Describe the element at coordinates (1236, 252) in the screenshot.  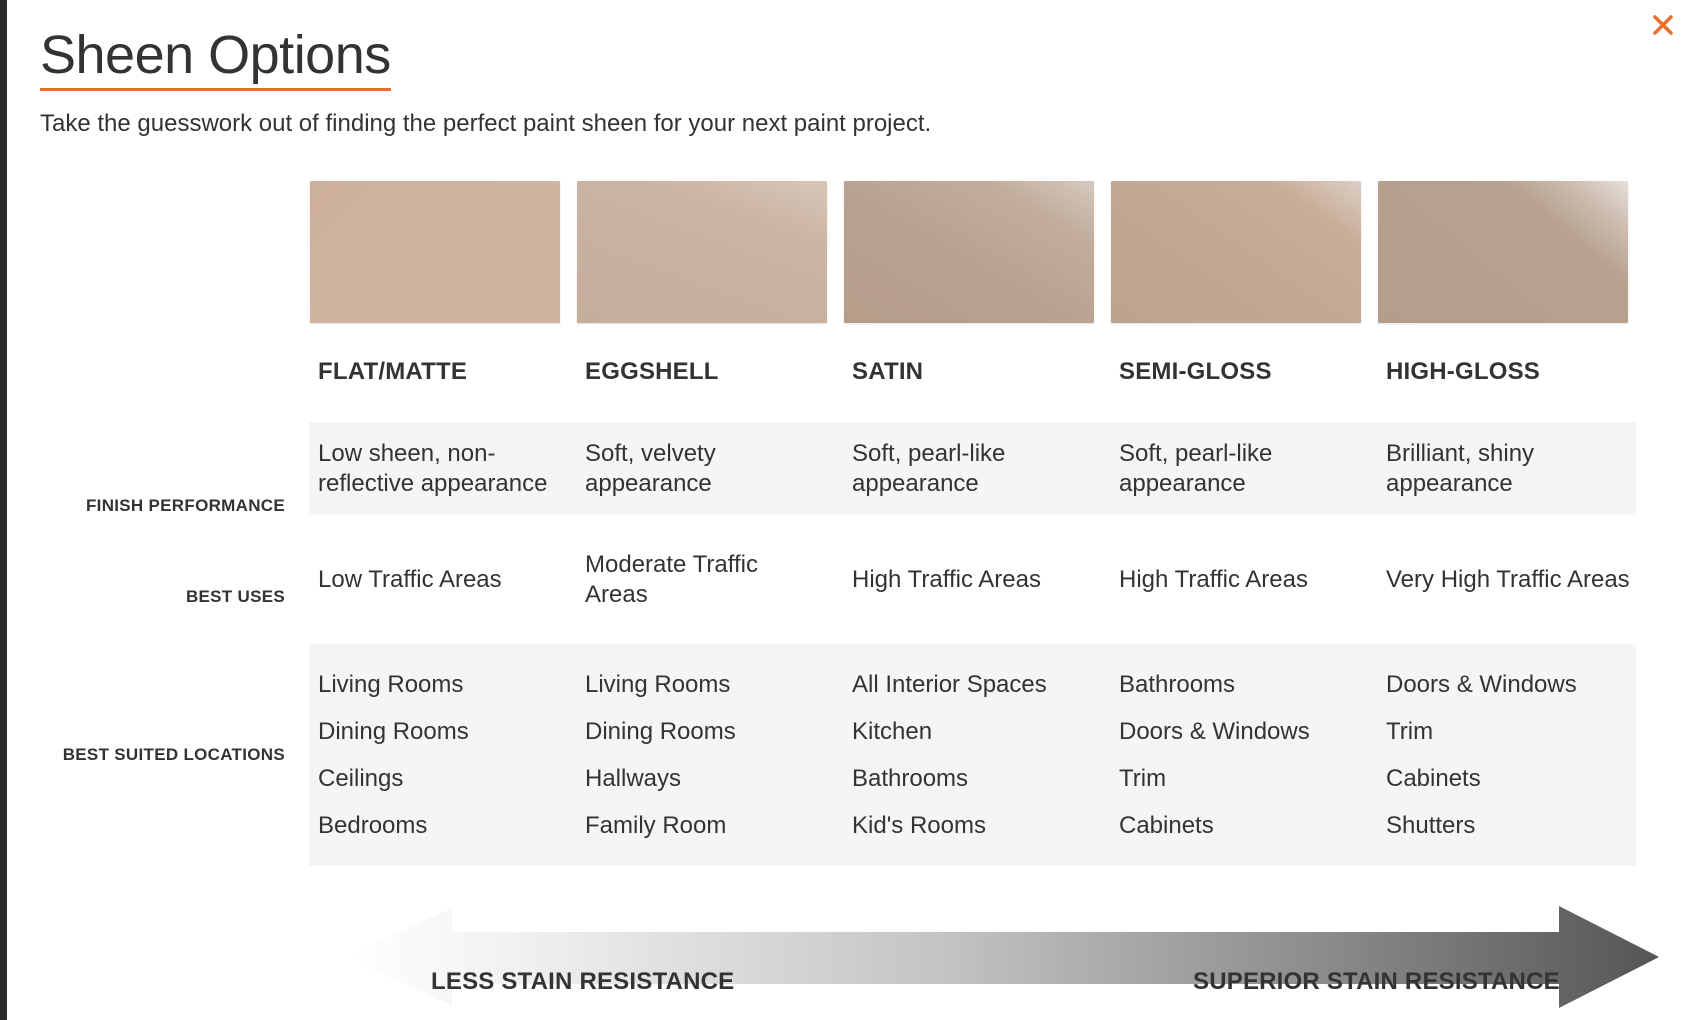
I see `swatch-semi-gloss` at that location.